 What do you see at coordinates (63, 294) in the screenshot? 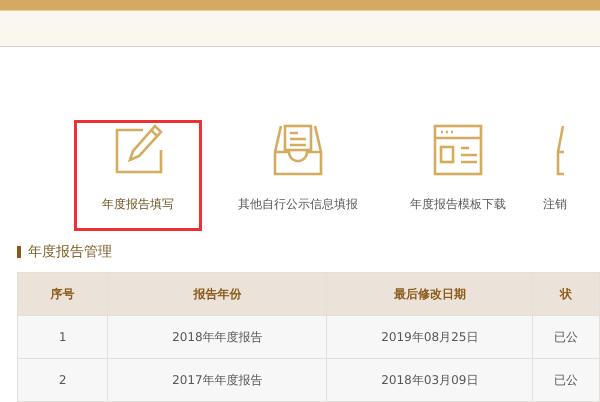
I see `column-header: 序号` at bounding box center [63, 294].